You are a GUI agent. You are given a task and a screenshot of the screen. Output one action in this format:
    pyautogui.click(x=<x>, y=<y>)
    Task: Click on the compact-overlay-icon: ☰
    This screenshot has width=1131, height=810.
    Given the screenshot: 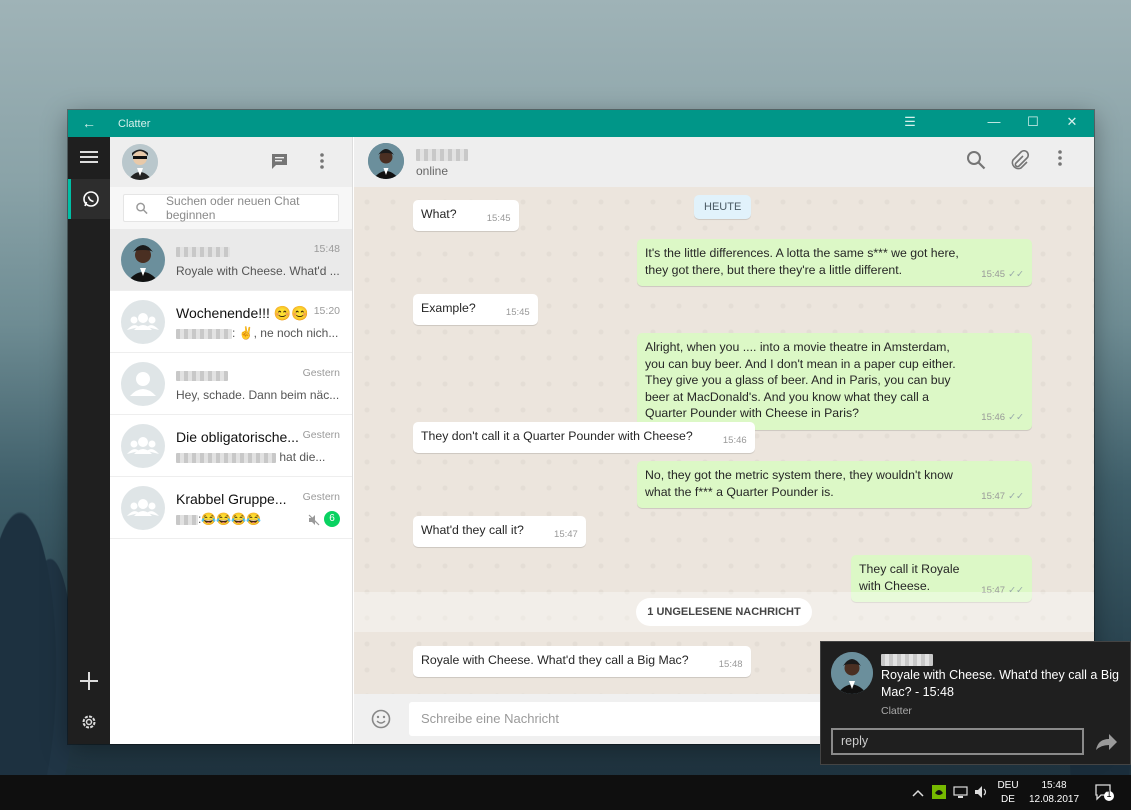 What is the action you would take?
    pyautogui.click(x=910, y=122)
    